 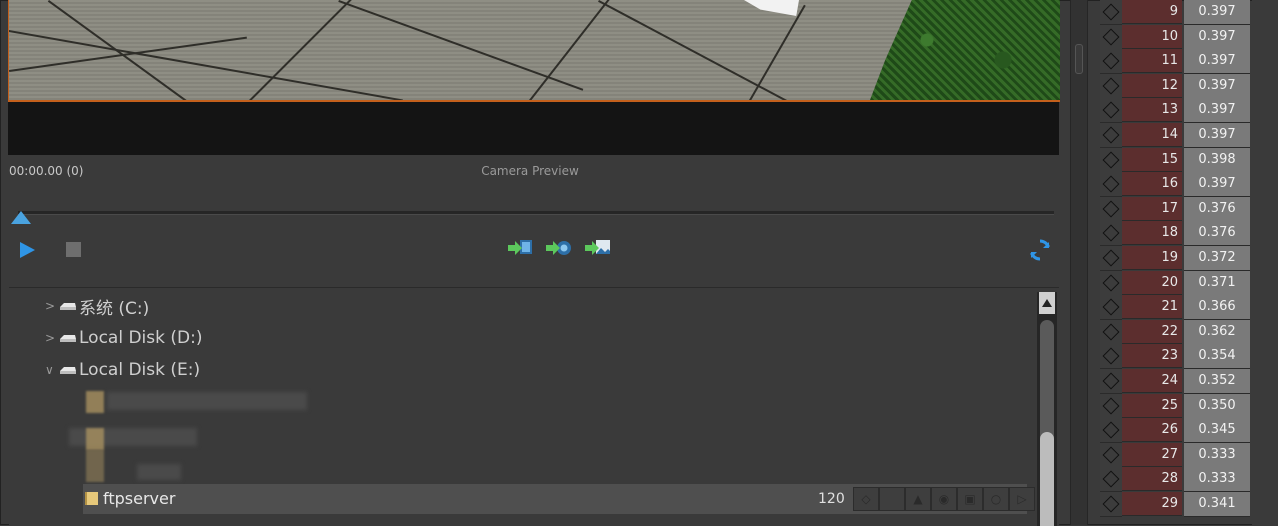 What do you see at coordinates (536, 213) in the screenshot?
I see `timeline-track` at bounding box center [536, 213].